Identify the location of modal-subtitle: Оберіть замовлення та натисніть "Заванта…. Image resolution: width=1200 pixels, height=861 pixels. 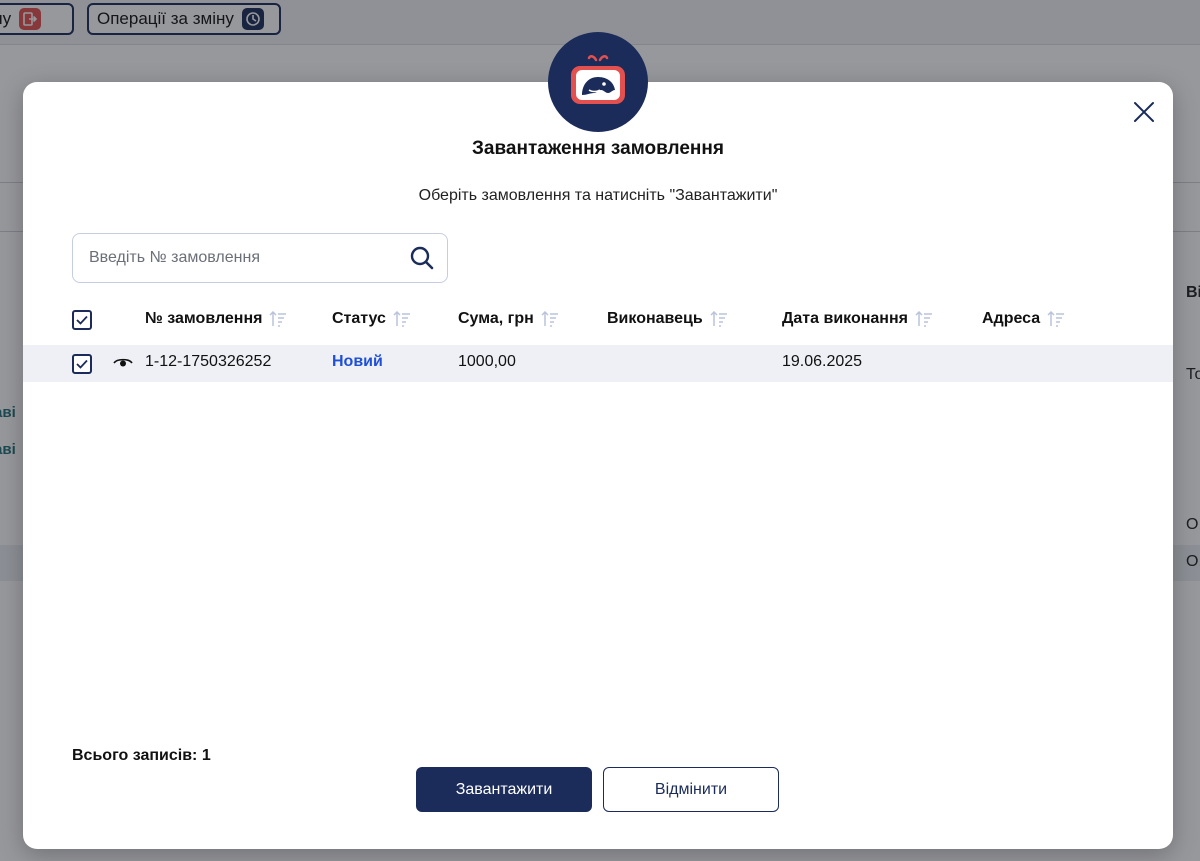
(598, 195).